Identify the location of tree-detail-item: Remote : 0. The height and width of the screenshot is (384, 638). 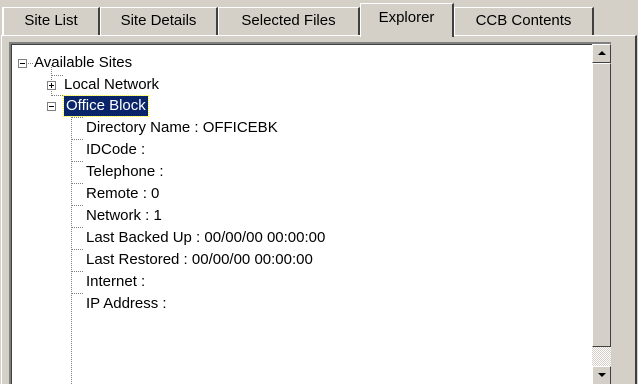
(122, 194).